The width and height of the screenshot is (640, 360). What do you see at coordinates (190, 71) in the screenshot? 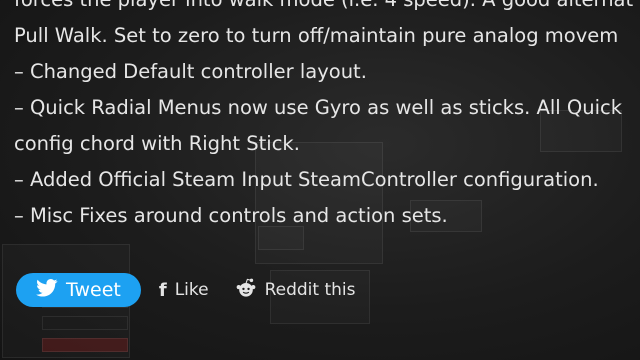
I see `article-line: – Changed Default controller layout.` at bounding box center [190, 71].